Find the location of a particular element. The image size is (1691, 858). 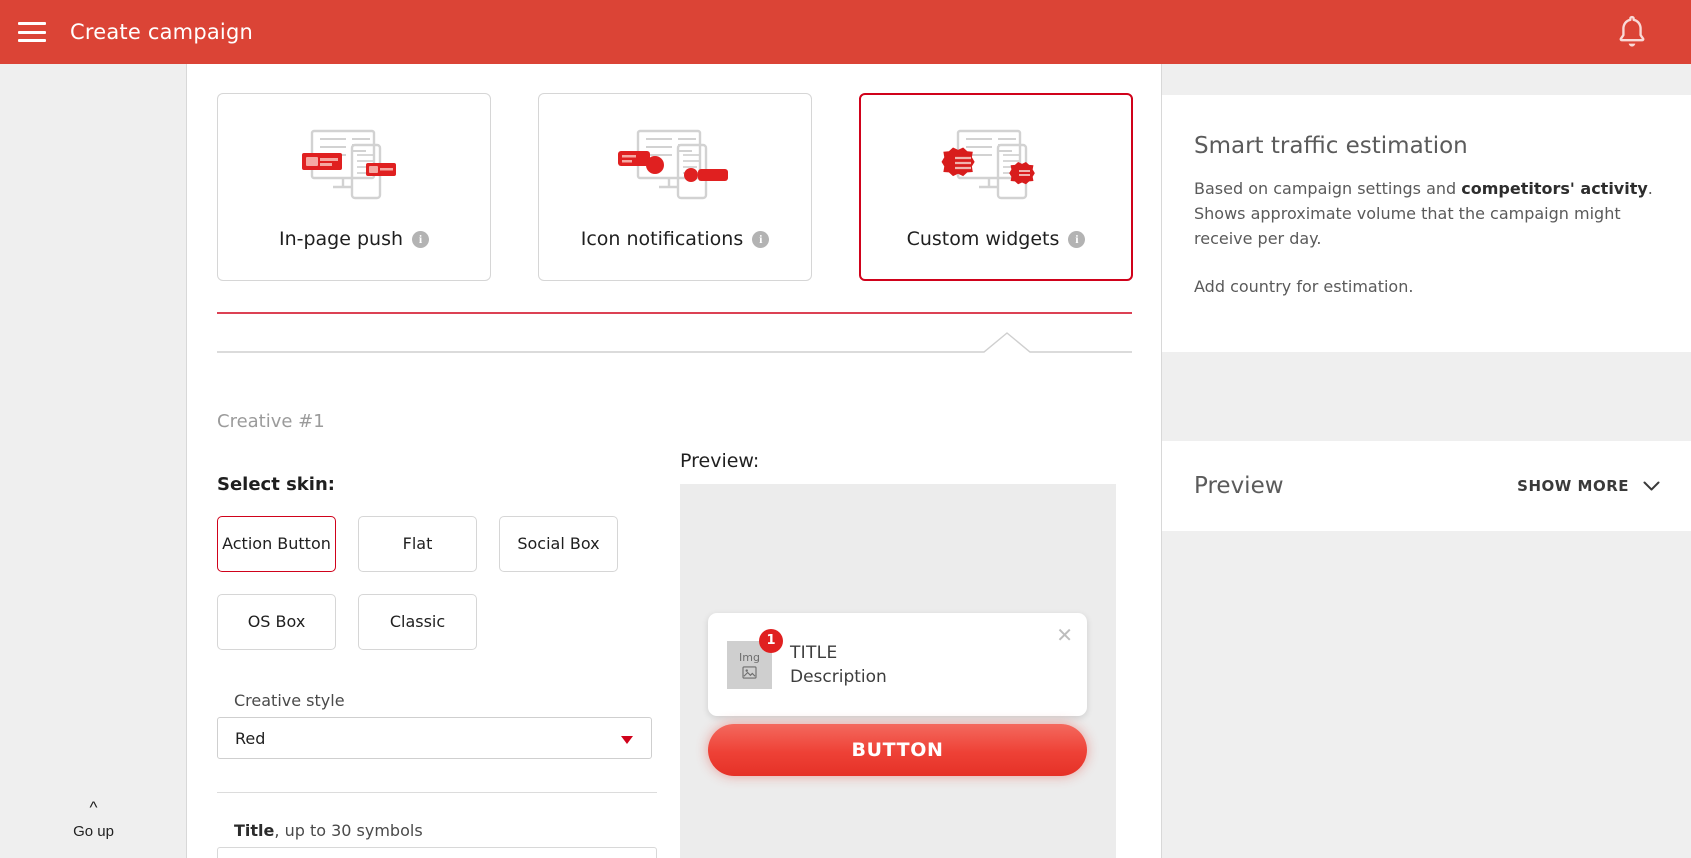

preview-action-button: BUTTON is located at coordinates (897, 750).